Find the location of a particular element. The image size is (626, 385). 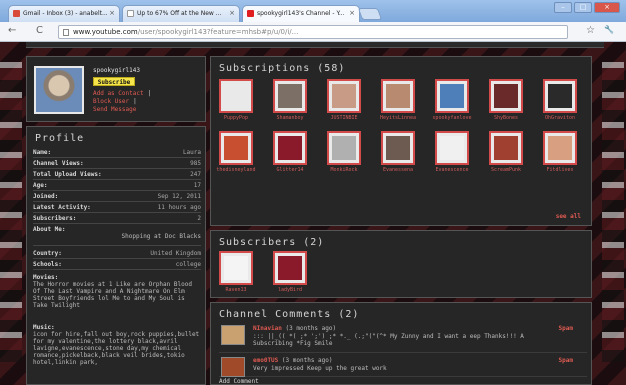

add-contact-link: Add as Contact | is located at coordinates (122, 93).